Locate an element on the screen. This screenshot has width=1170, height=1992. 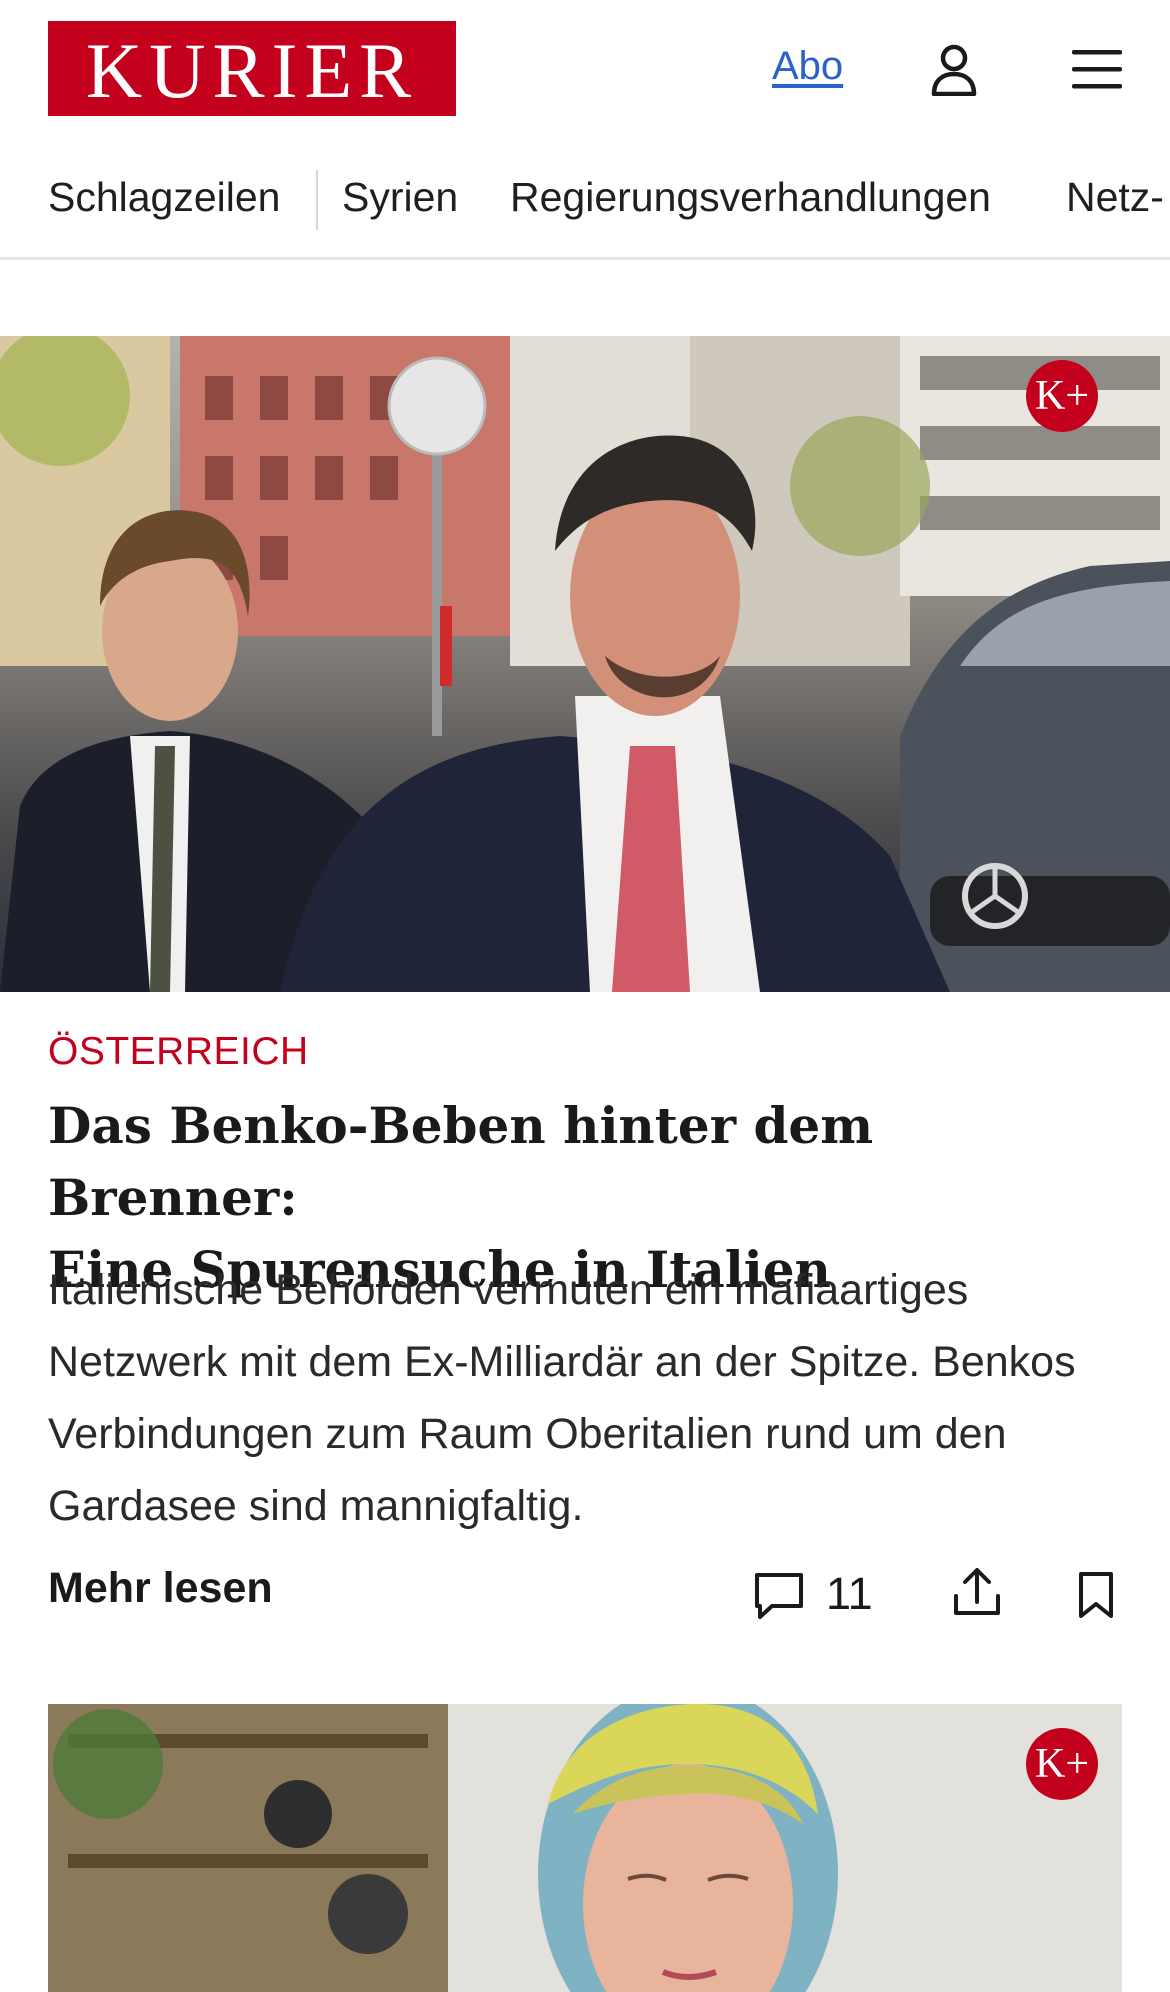
kplus-label-2: K+ is located at coordinates (1062, 1764).